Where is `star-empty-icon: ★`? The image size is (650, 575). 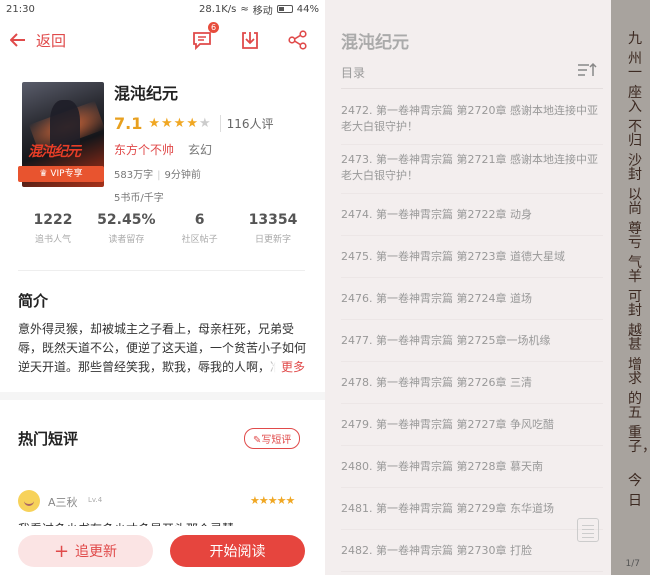
star-empty-icon: ★ is located at coordinates (205, 123).